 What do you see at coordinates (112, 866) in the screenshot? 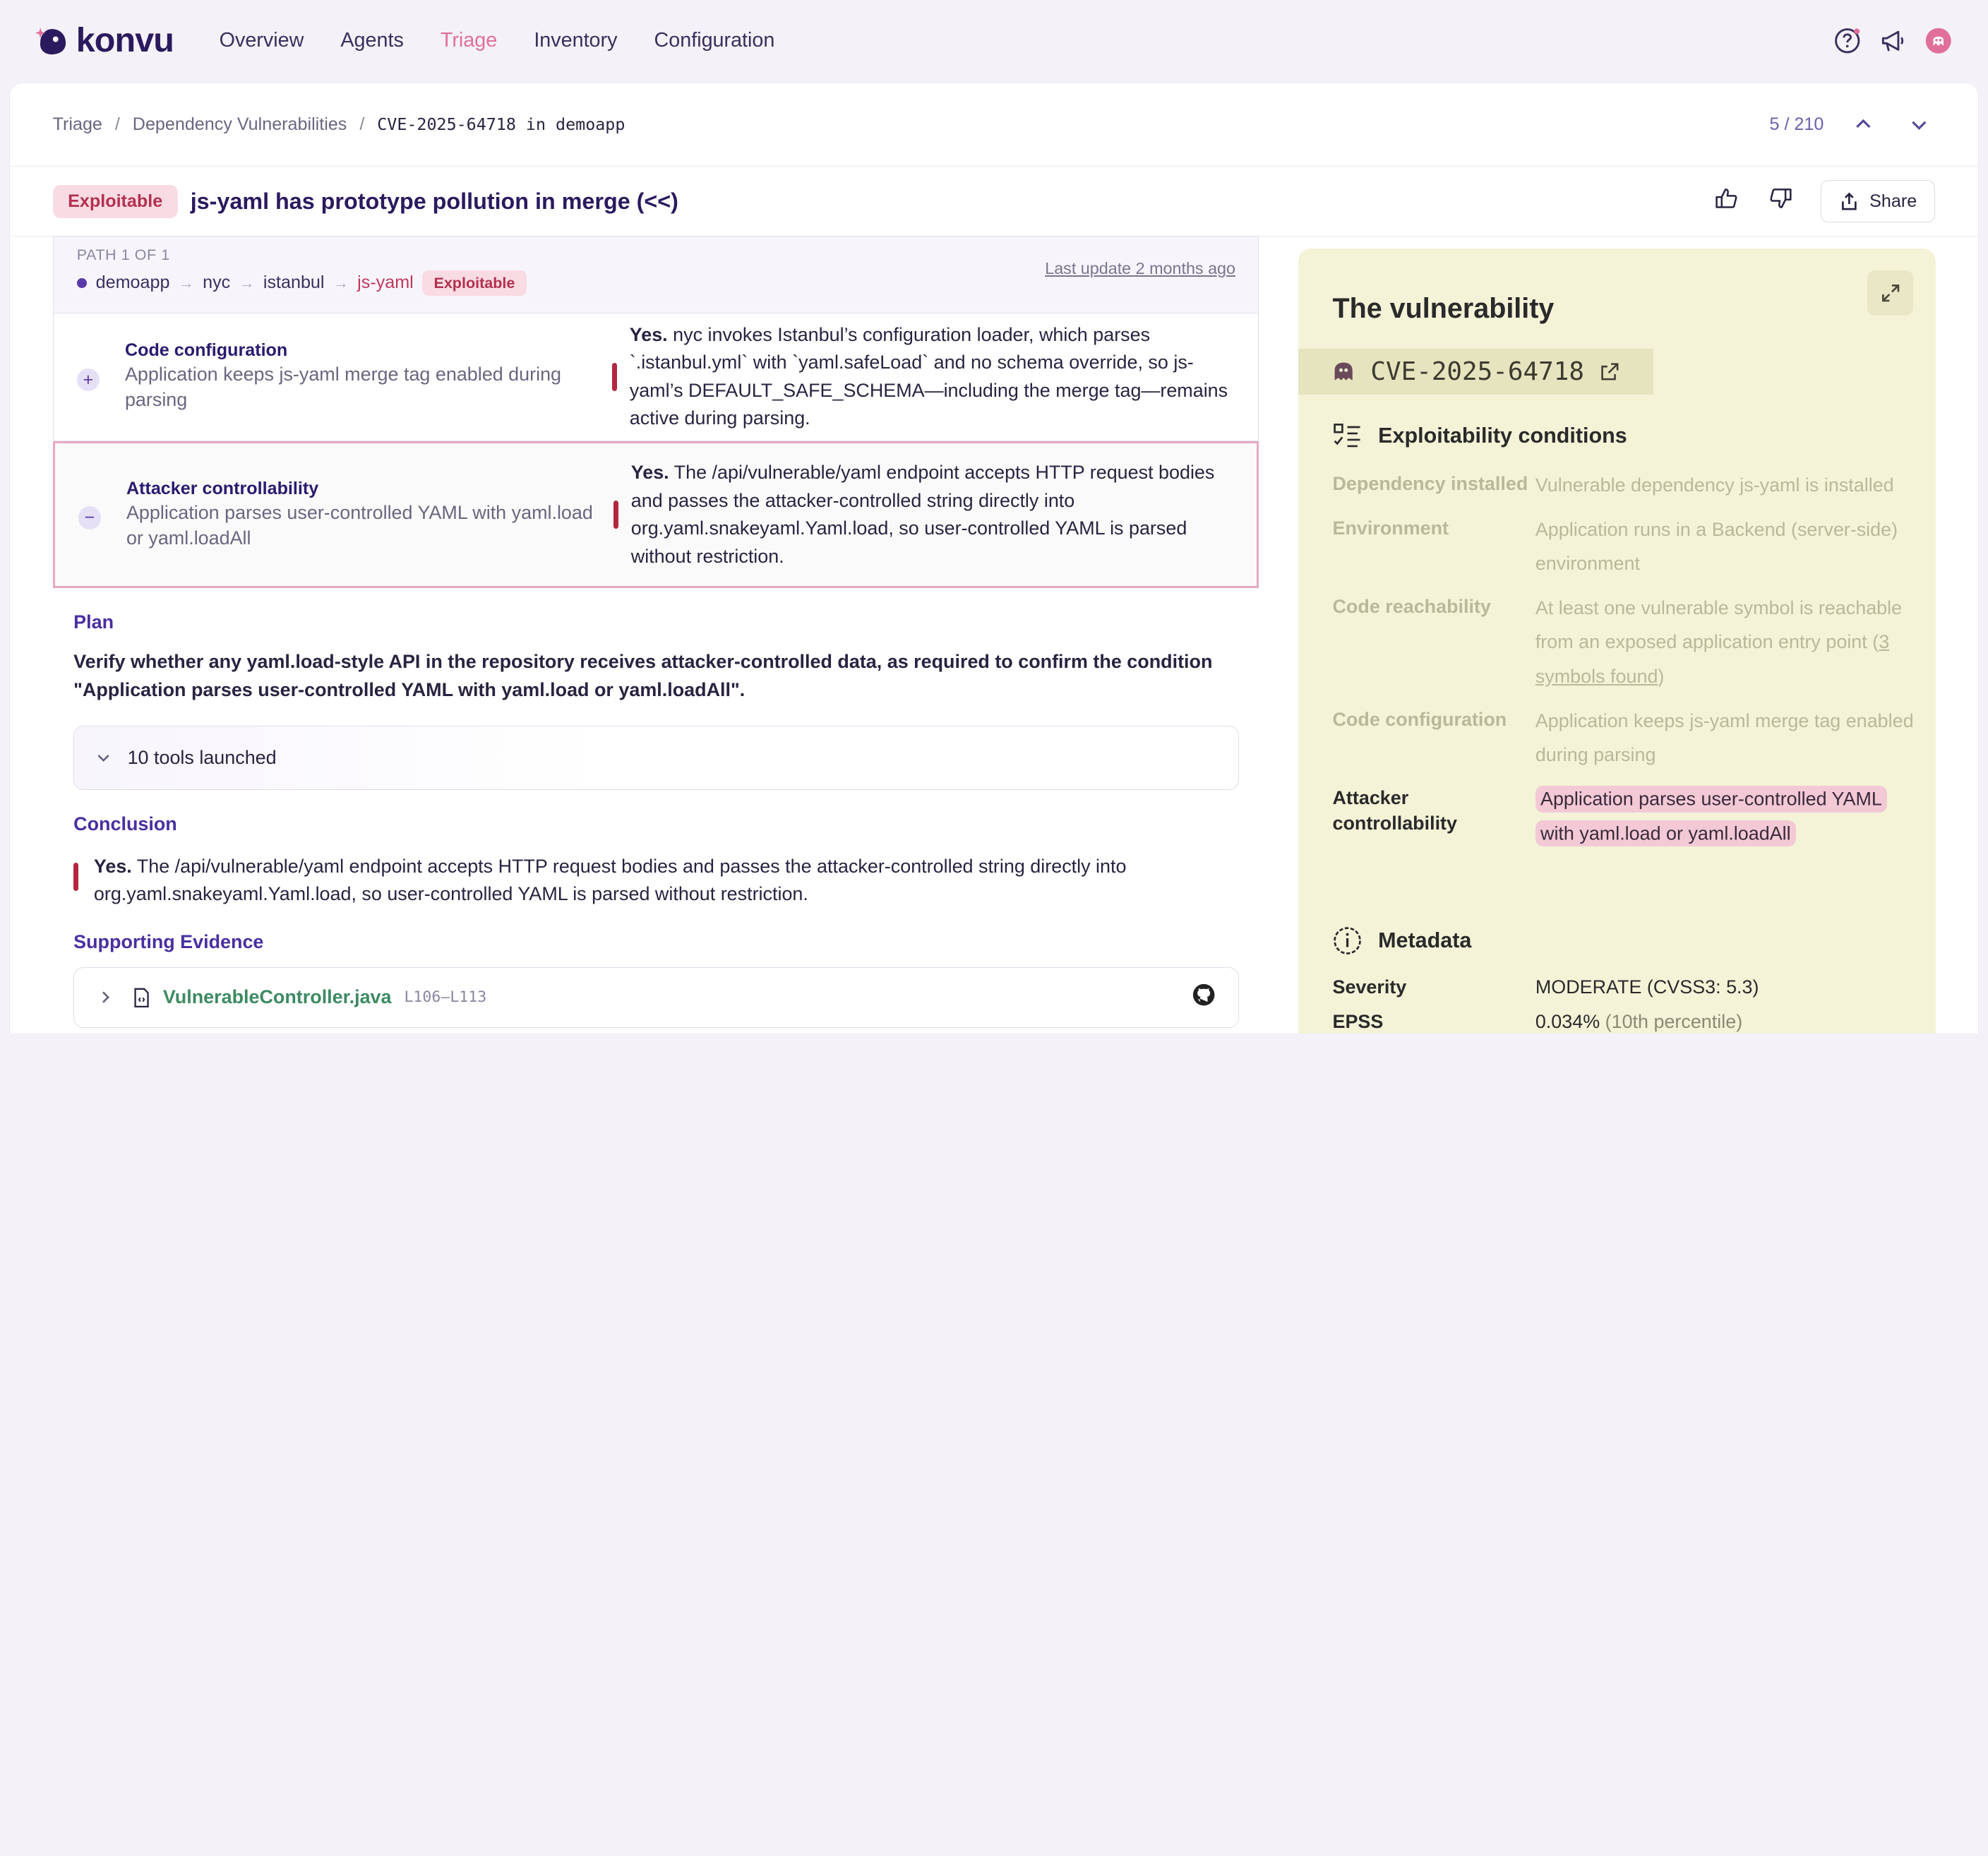
I see `conclusion-yes: Yes.` at bounding box center [112, 866].